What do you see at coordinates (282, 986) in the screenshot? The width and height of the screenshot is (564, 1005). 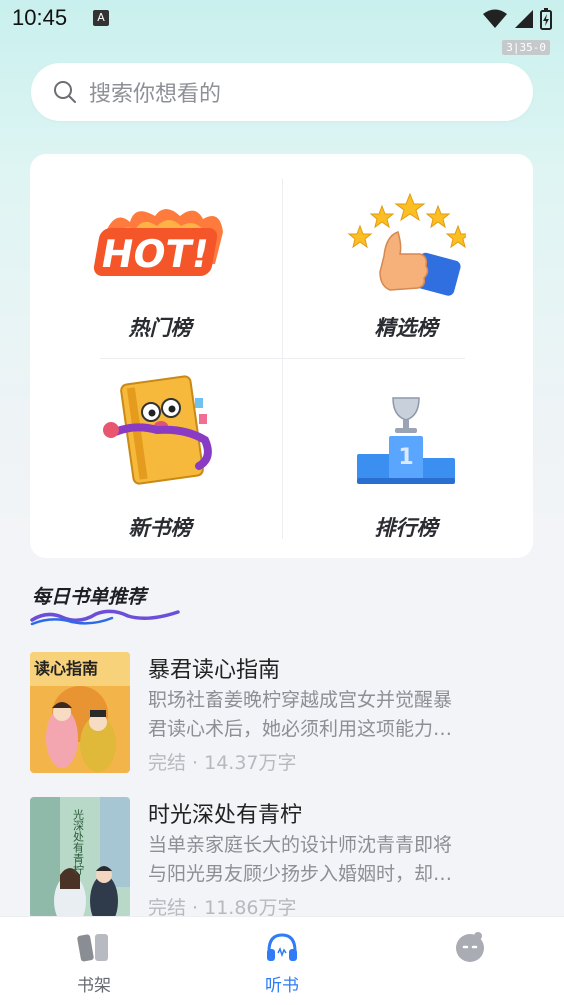 I see `nav-listen-label: 听书` at bounding box center [282, 986].